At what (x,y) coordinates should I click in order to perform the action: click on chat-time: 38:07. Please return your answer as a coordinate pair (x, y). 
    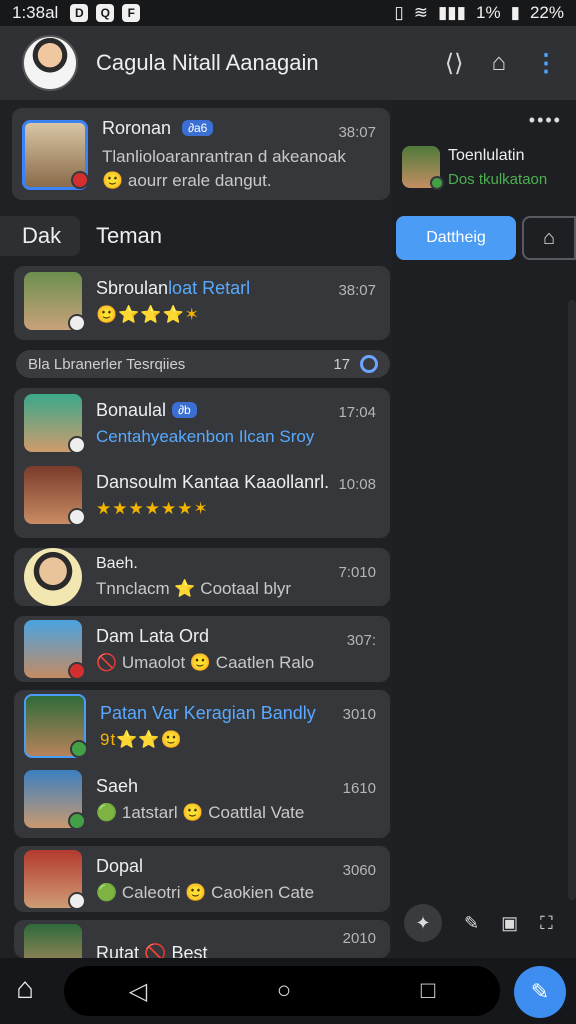
    Looking at the image, I should click on (357, 290).